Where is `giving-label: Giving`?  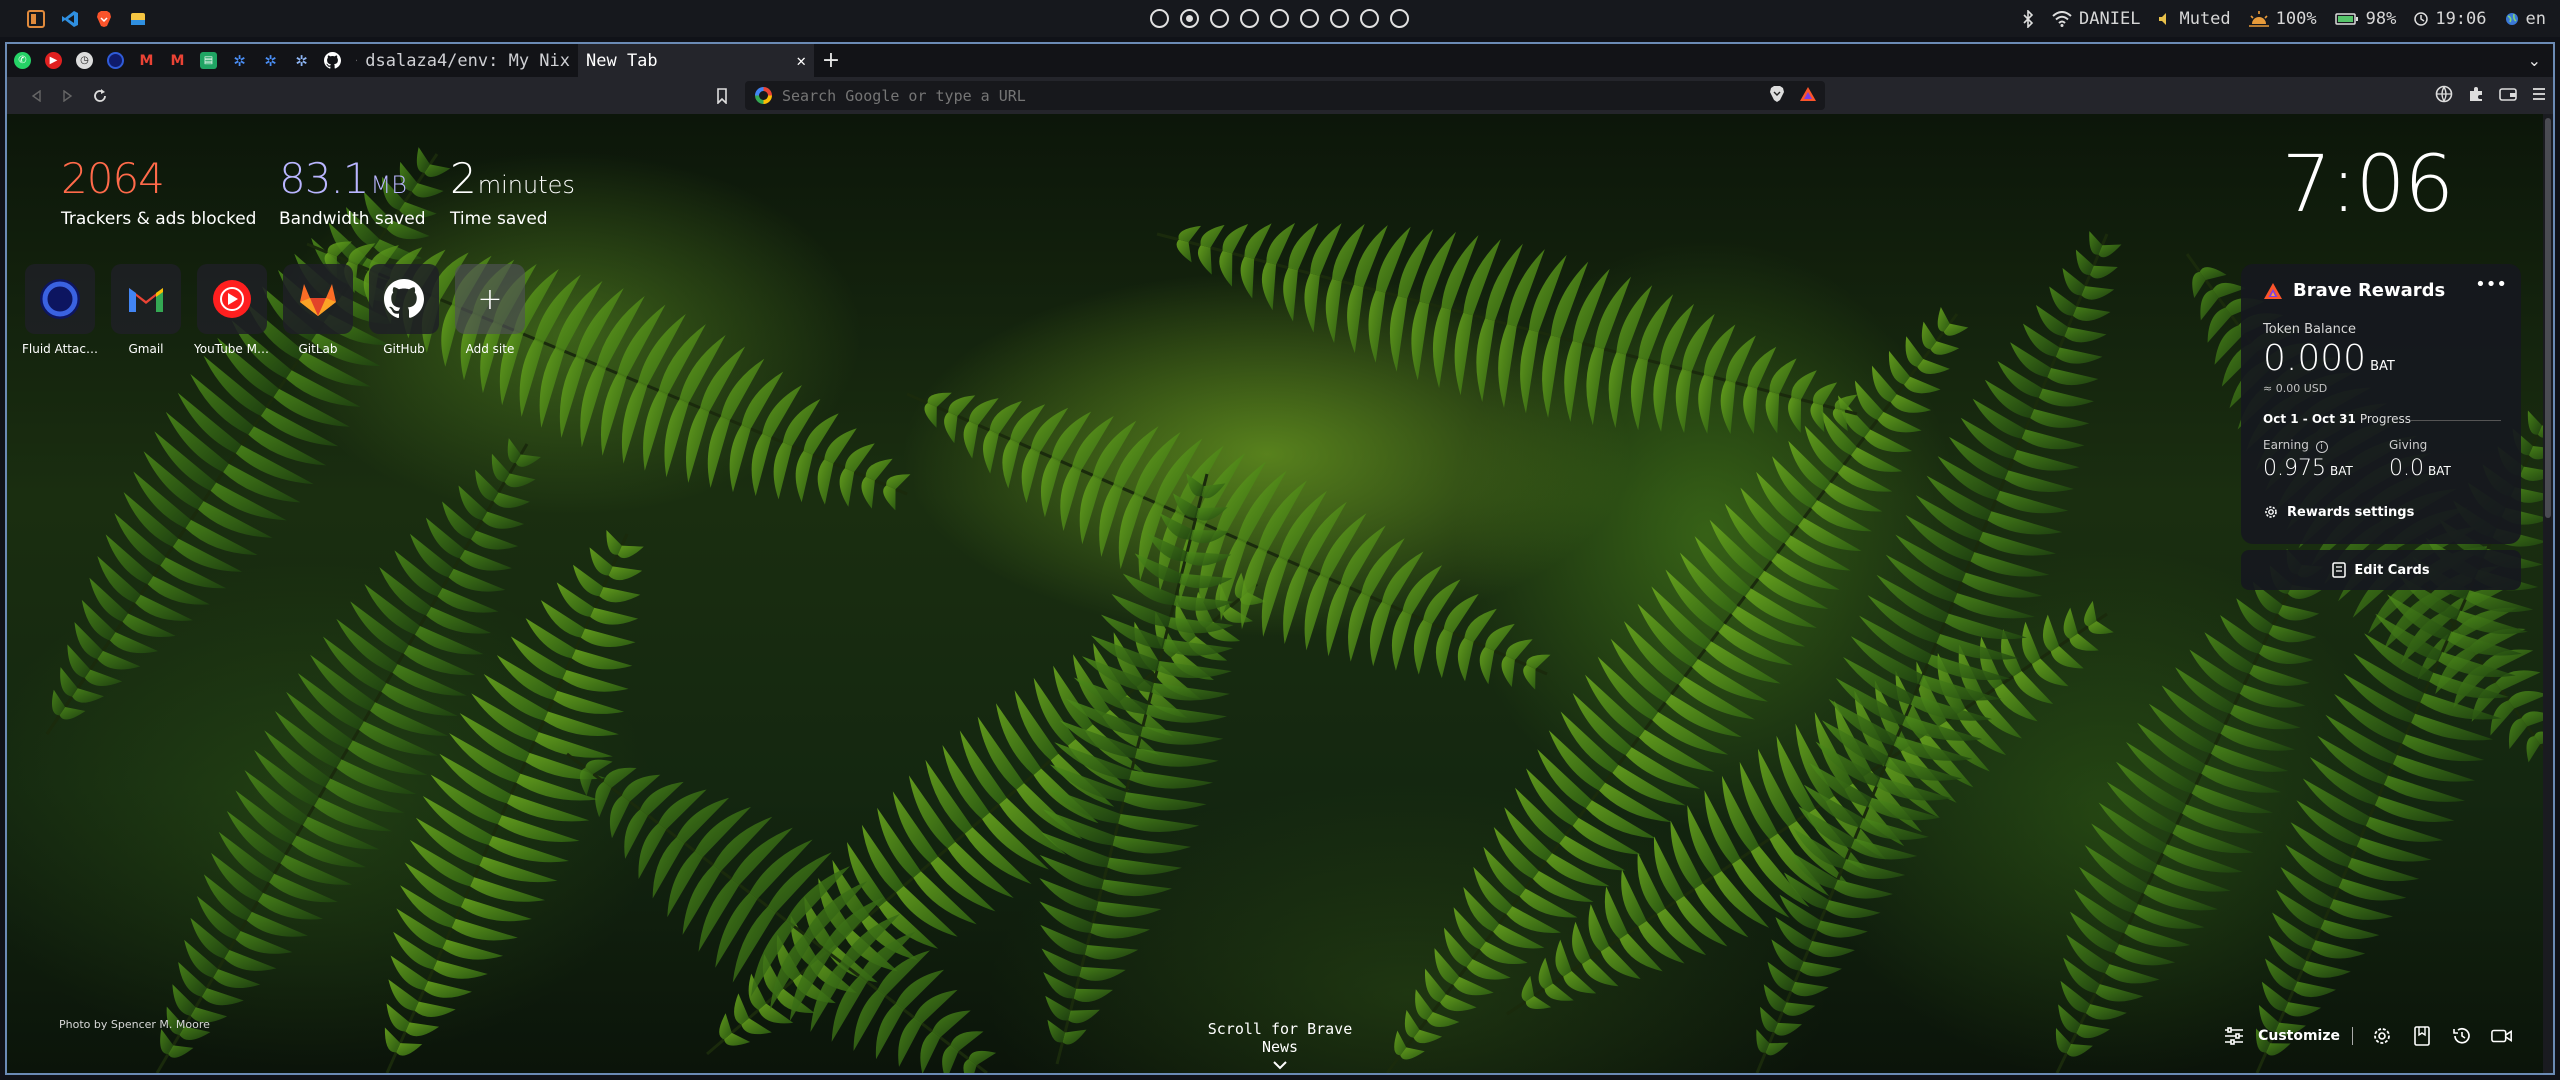 giving-label: Giving is located at coordinates (2408, 445).